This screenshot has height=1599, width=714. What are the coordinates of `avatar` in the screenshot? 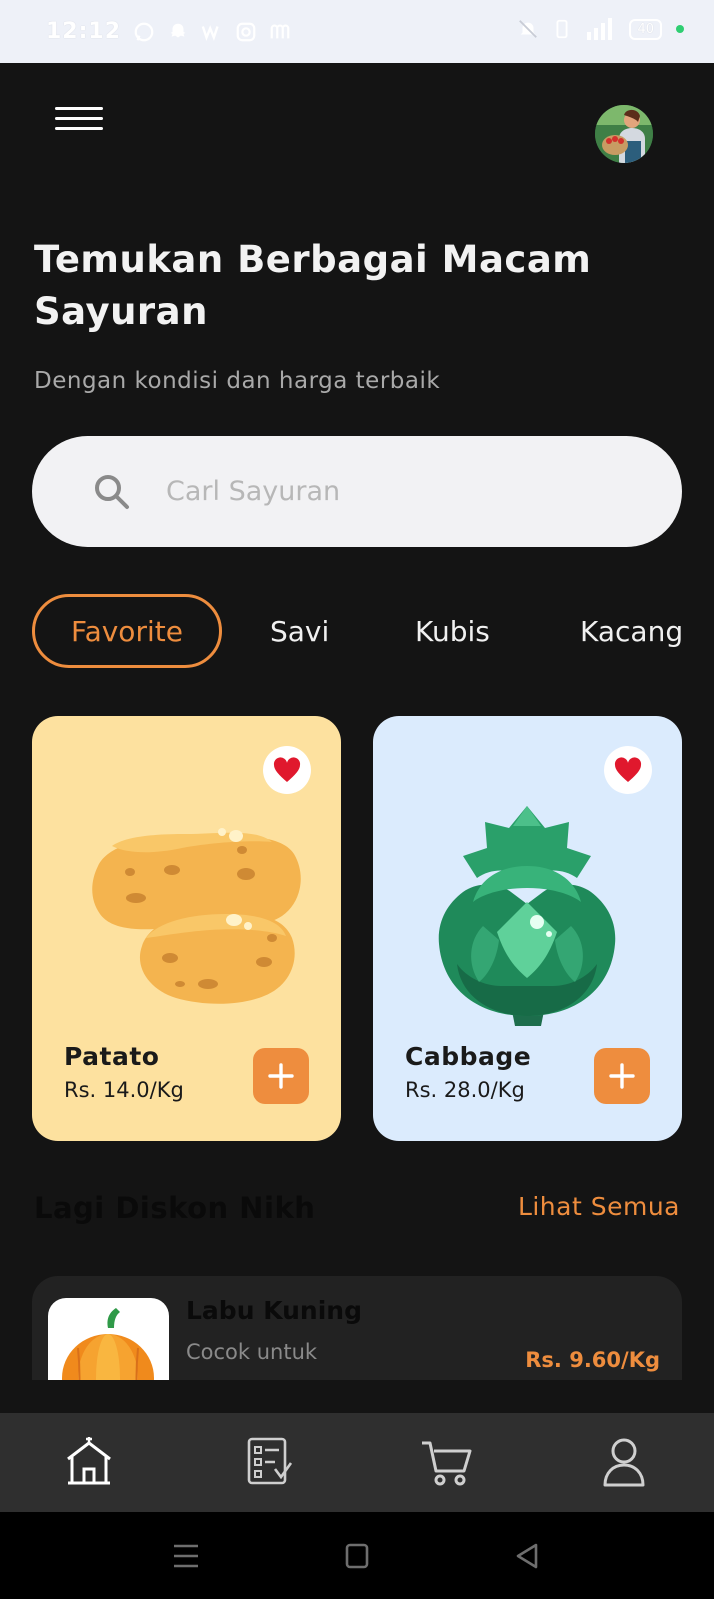 It's located at (624, 134).